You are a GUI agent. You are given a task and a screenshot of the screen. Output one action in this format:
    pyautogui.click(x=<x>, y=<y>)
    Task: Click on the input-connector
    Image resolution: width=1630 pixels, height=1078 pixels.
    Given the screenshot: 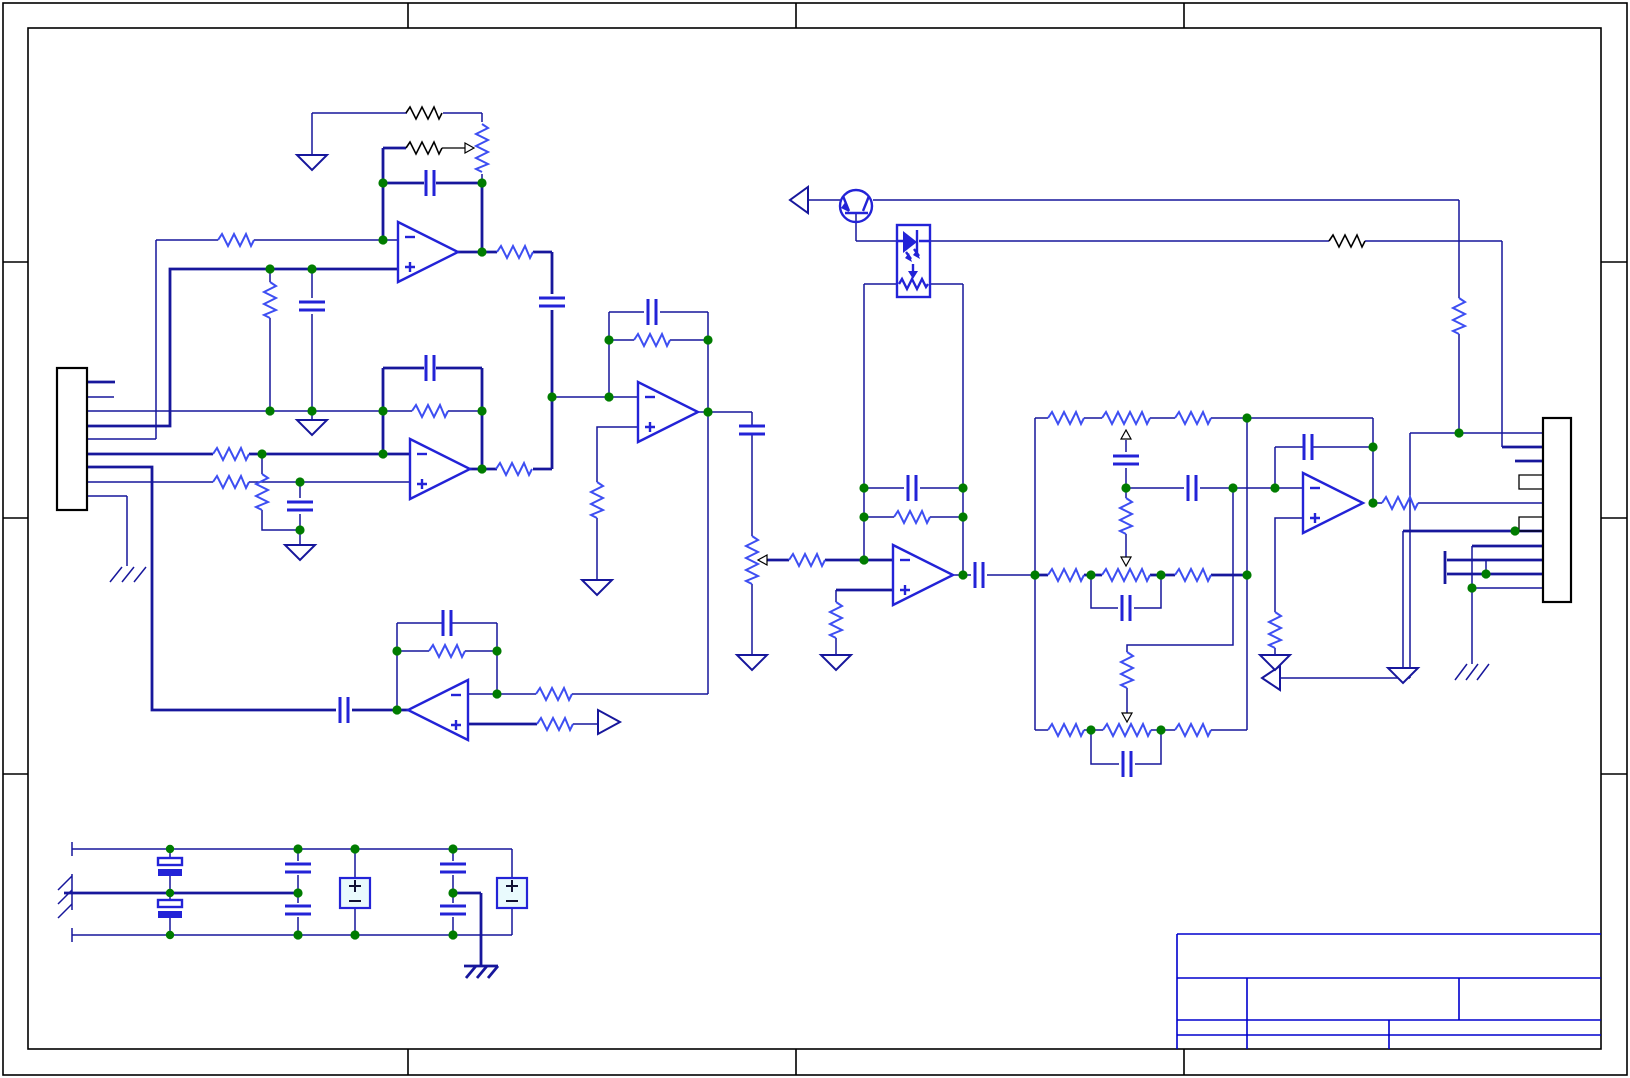 What is the action you would take?
    pyautogui.click(x=72, y=439)
    